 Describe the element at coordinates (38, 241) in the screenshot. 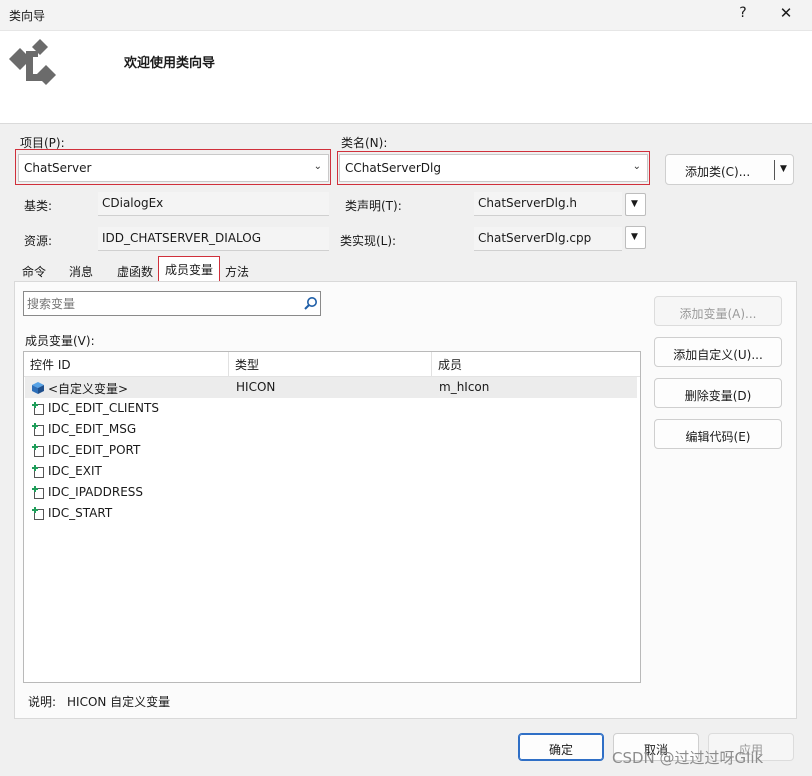

I see `resource-label: 资源:` at that location.